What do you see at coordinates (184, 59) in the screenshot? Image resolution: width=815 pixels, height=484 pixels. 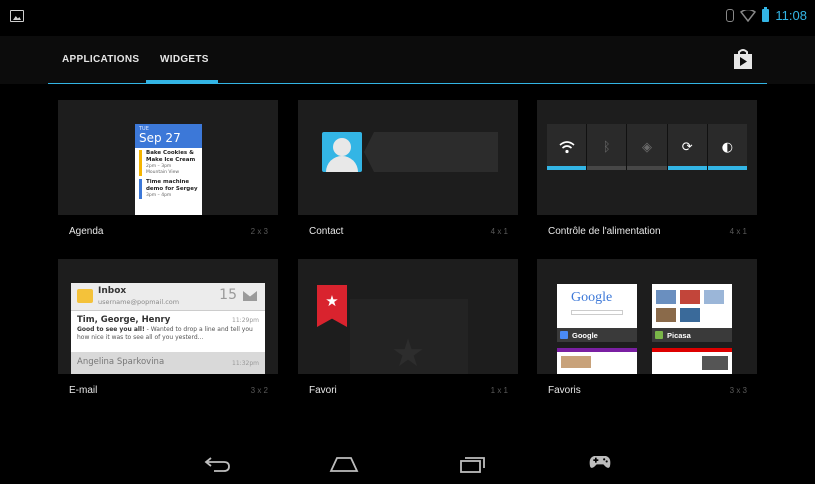 I see `tab-widgets: WIDGETS` at bounding box center [184, 59].